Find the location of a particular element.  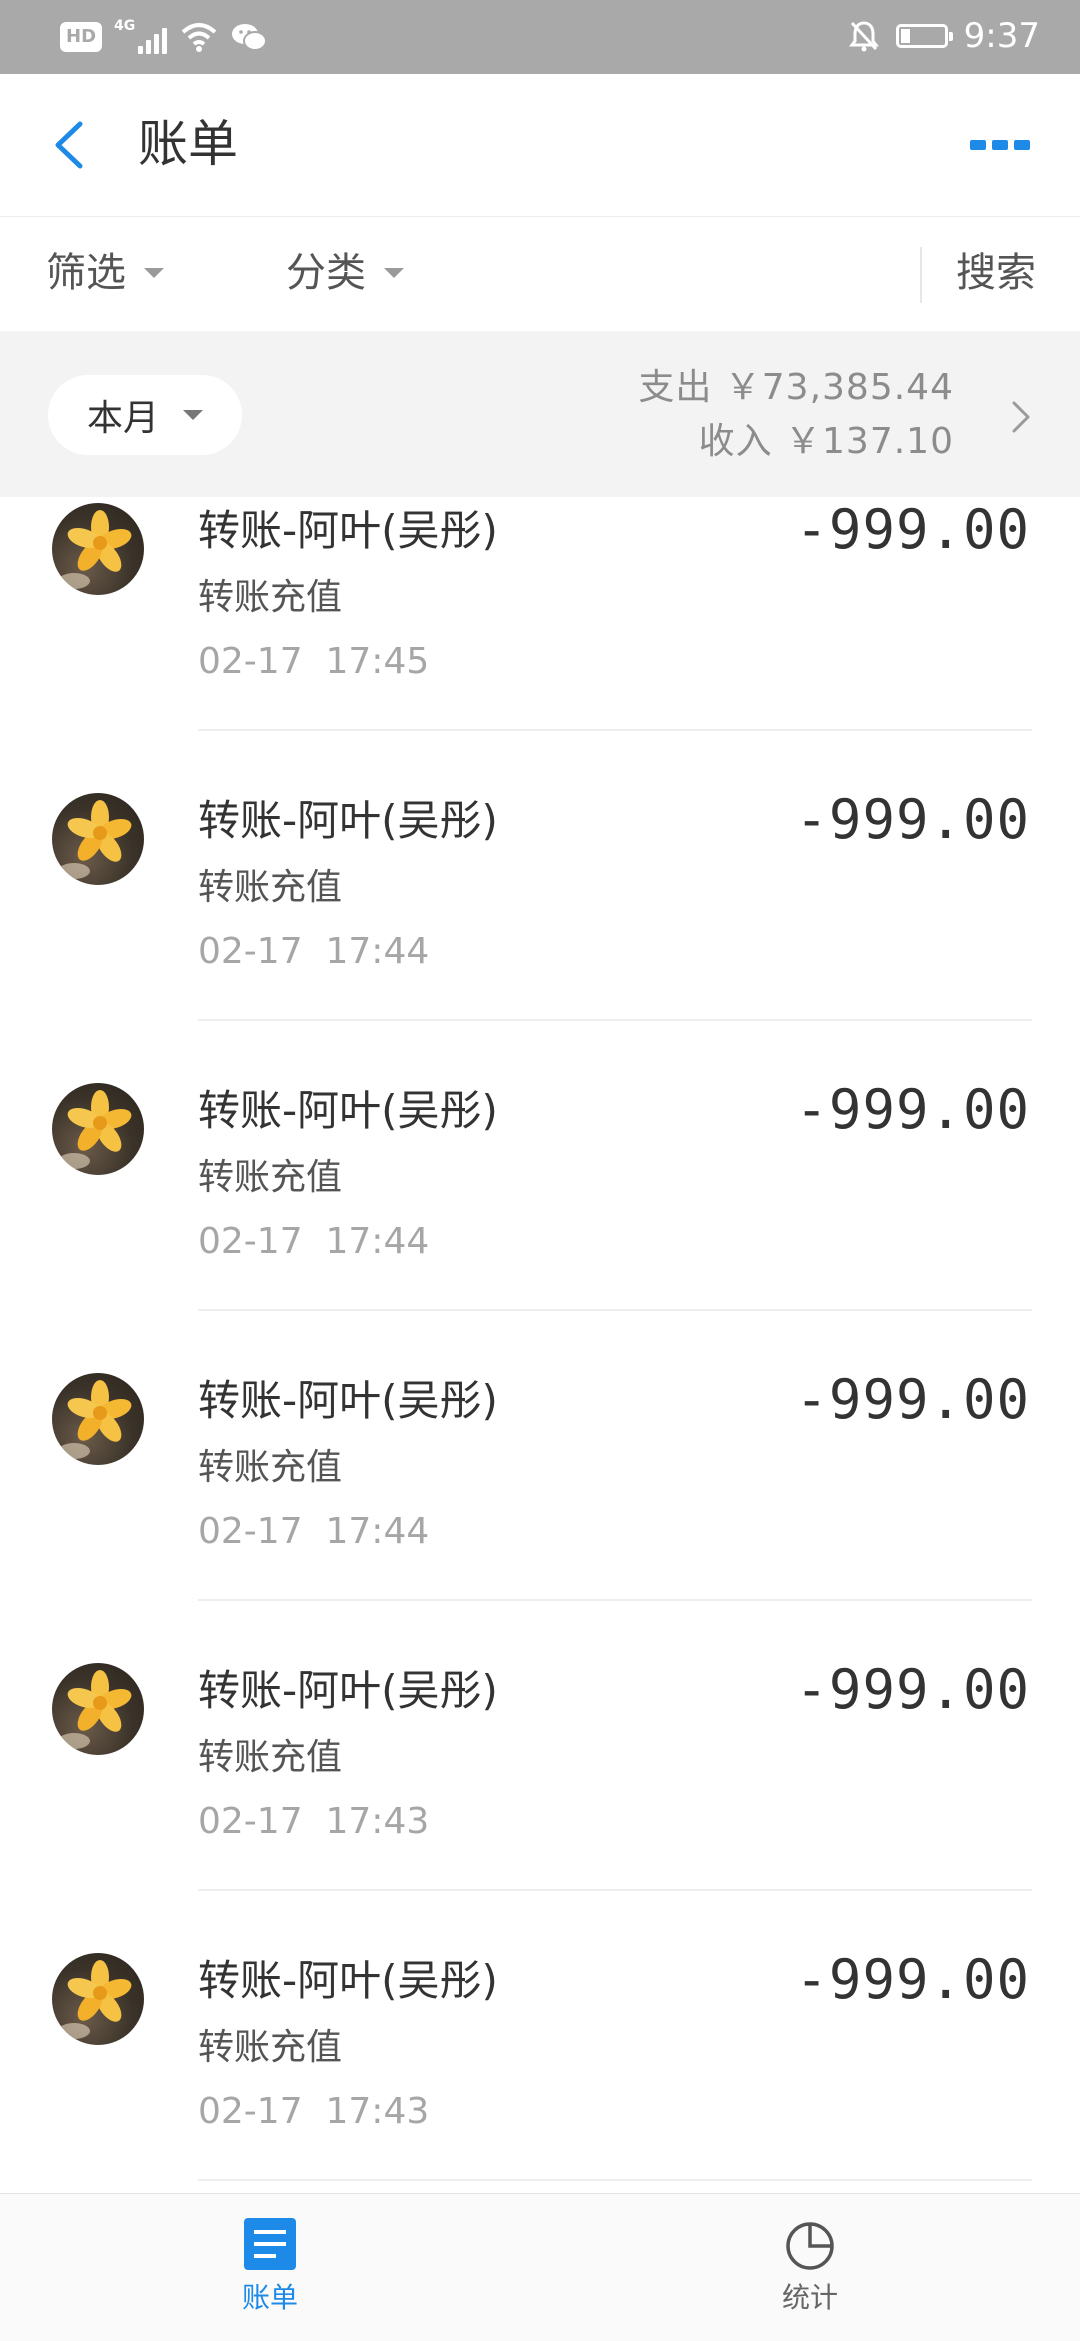

chevron-right-icon is located at coordinates (1021, 417).